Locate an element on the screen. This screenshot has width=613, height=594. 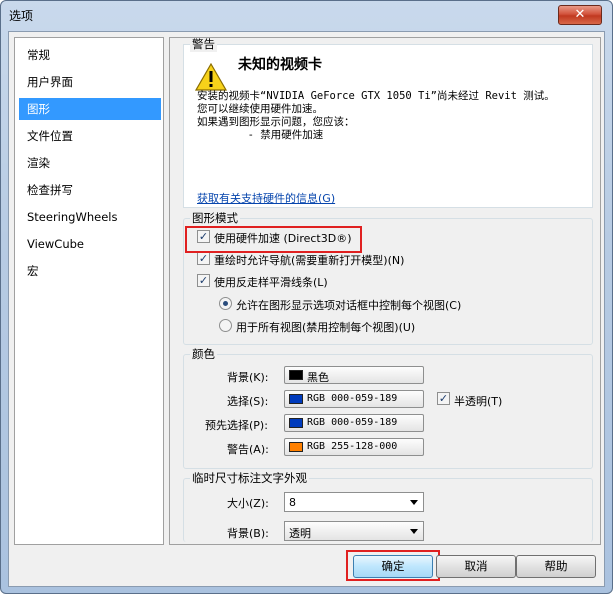
sidebar-item-rendering: 渲染 is located at coordinates (90, 163).